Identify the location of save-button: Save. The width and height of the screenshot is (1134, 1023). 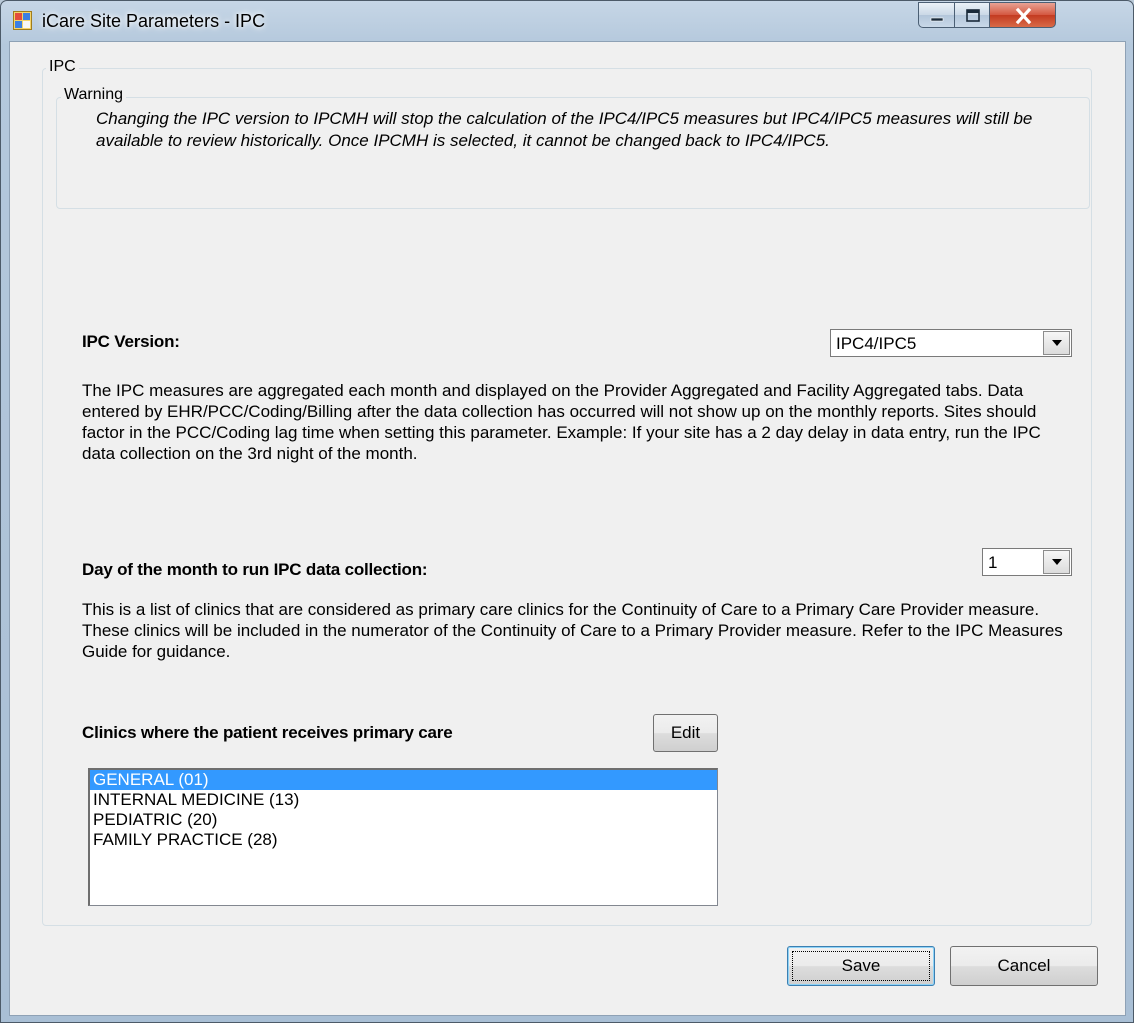
(861, 966).